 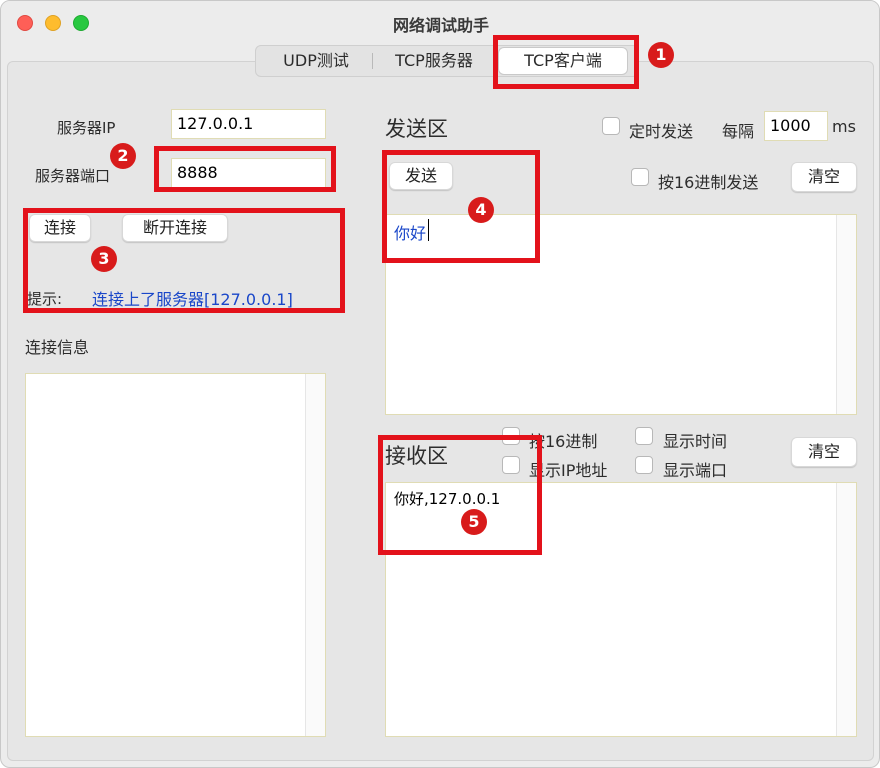 What do you see at coordinates (416, 129) in the screenshot?
I see `send-area-title: 发送区` at bounding box center [416, 129].